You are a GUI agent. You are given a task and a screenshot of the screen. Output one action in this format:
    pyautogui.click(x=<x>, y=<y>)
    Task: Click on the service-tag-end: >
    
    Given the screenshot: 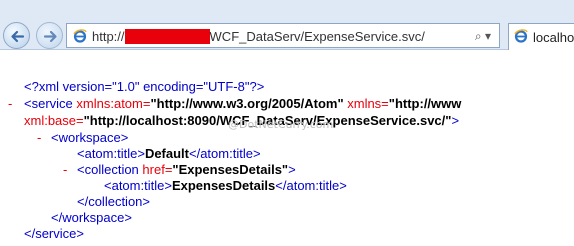 What is the action you would take?
    pyautogui.click(x=455, y=120)
    